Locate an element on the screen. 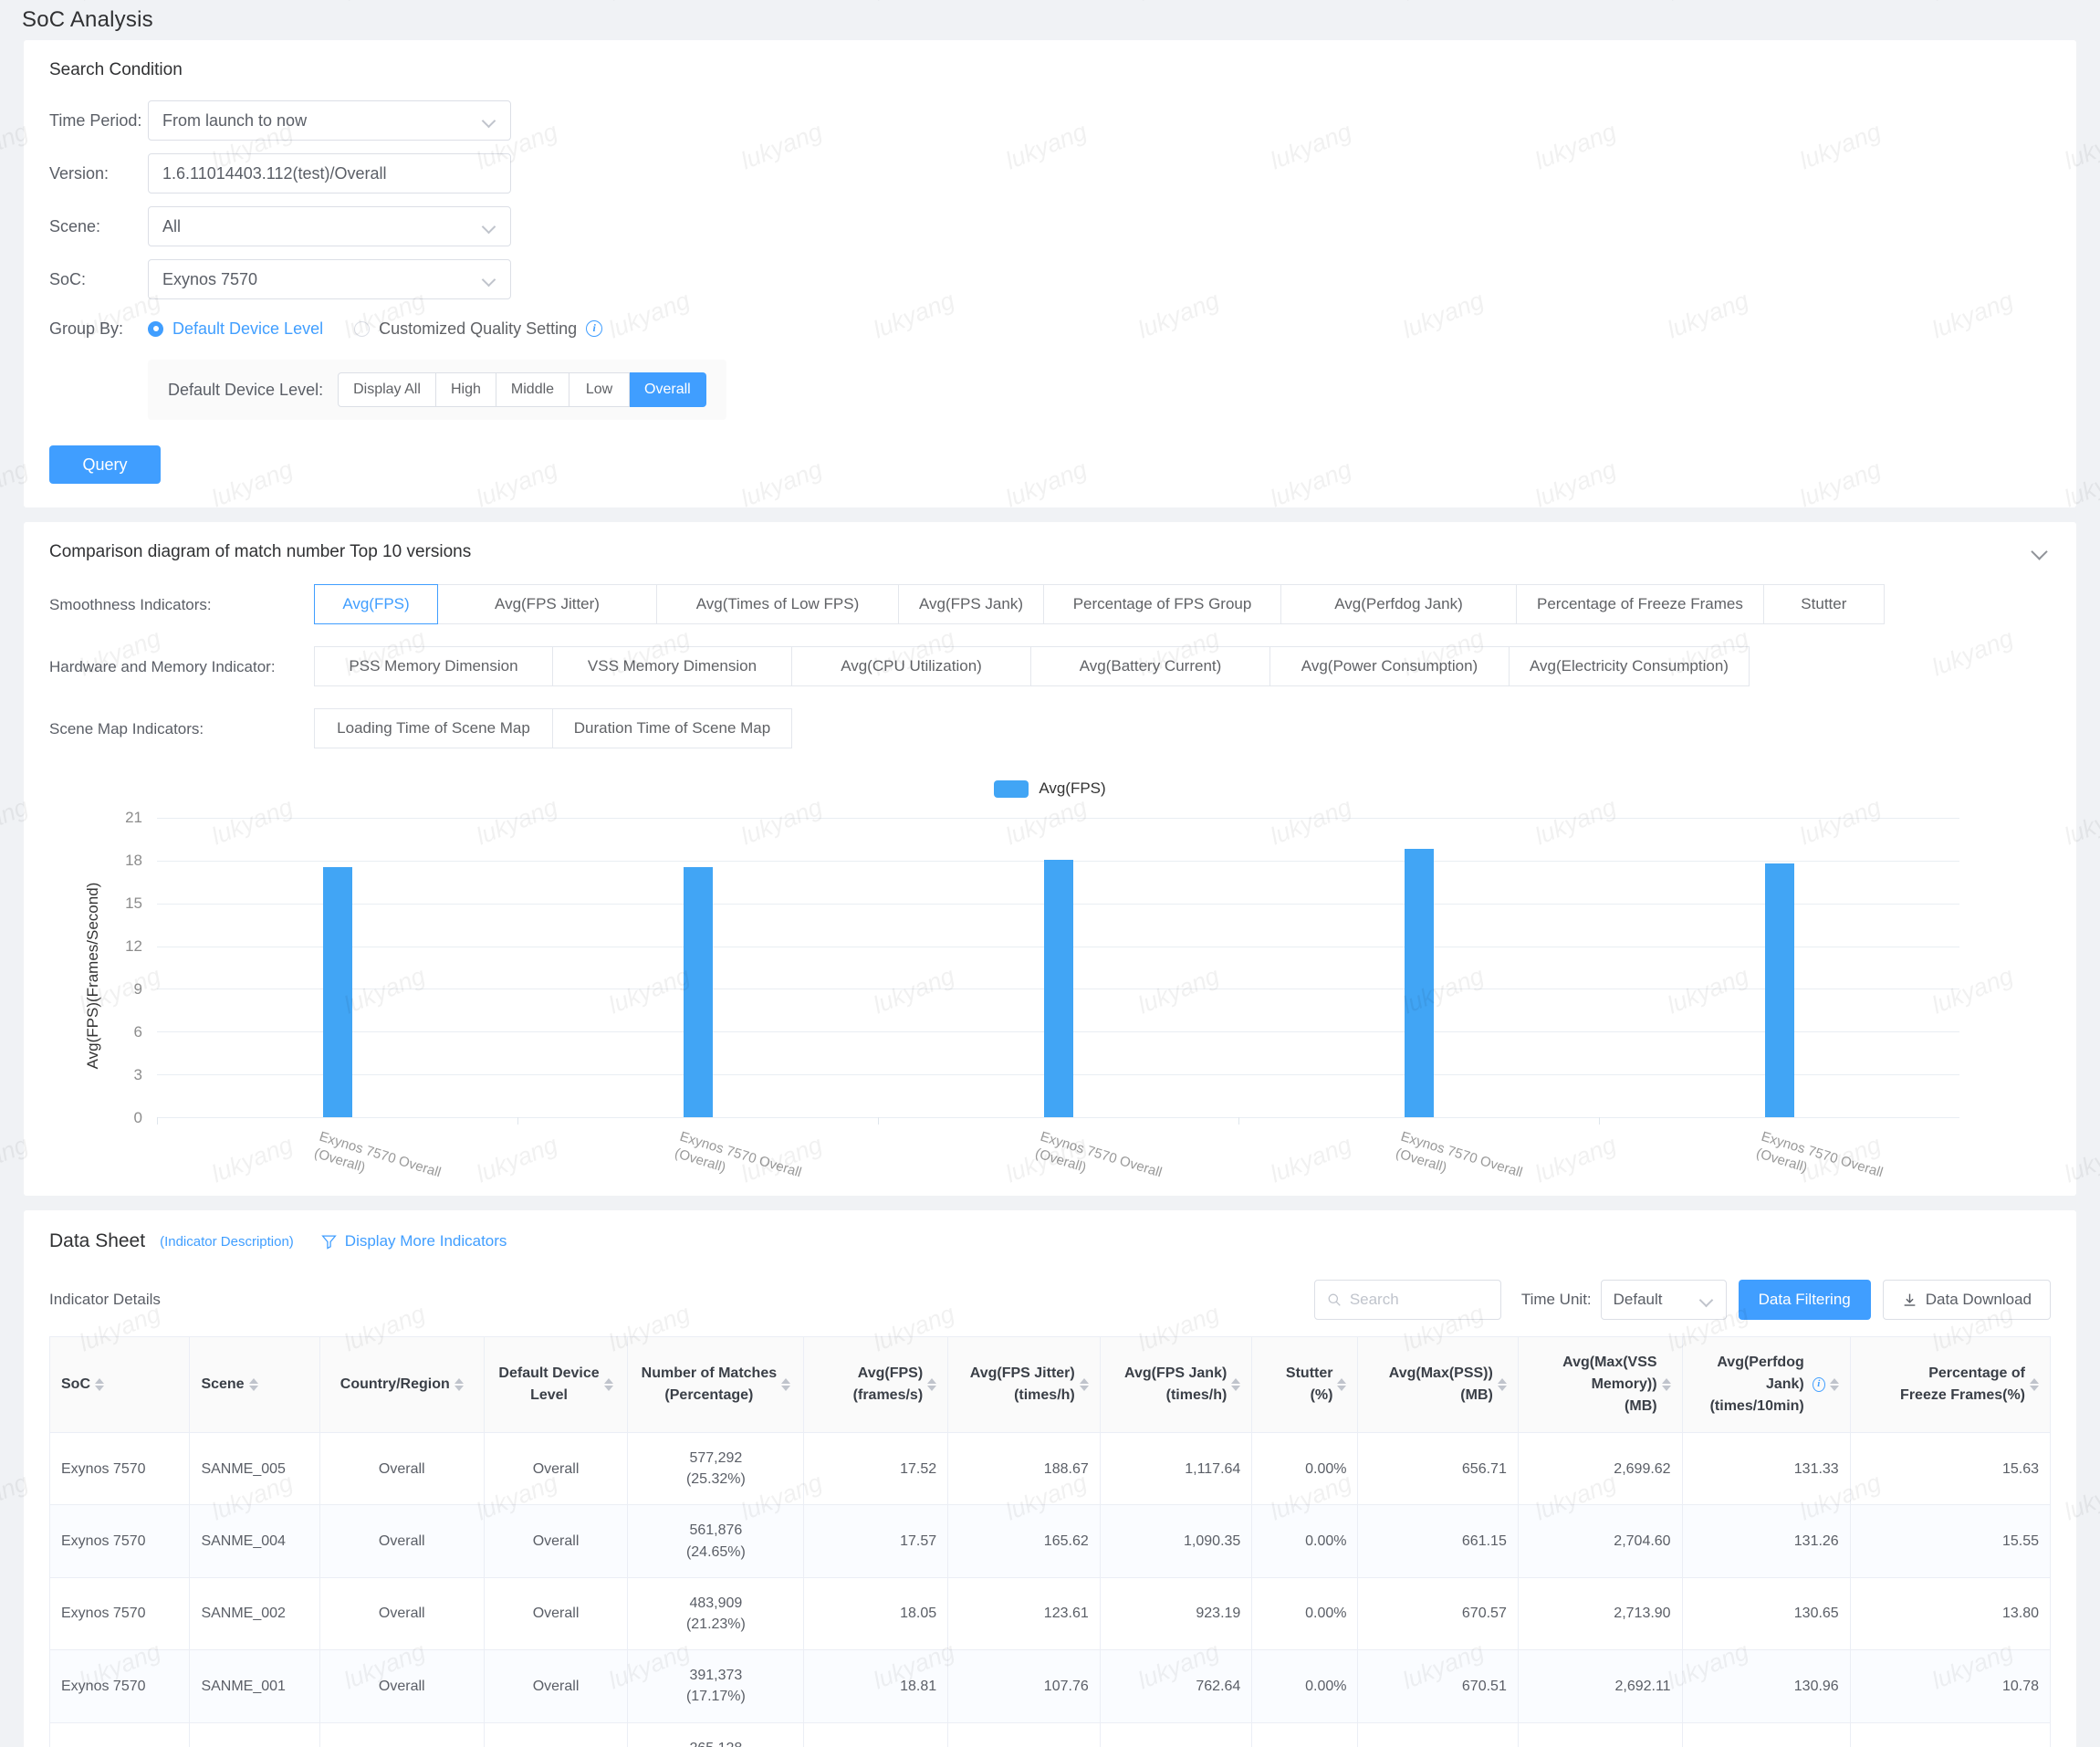 The width and height of the screenshot is (2100, 1747). chevron-down-icon is located at coordinates (2041, 552).